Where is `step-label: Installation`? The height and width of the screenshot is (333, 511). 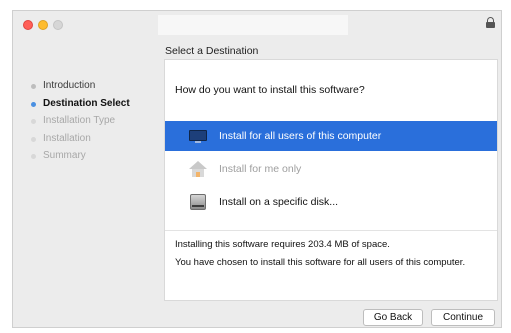 step-label: Installation is located at coordinates (67, 138).